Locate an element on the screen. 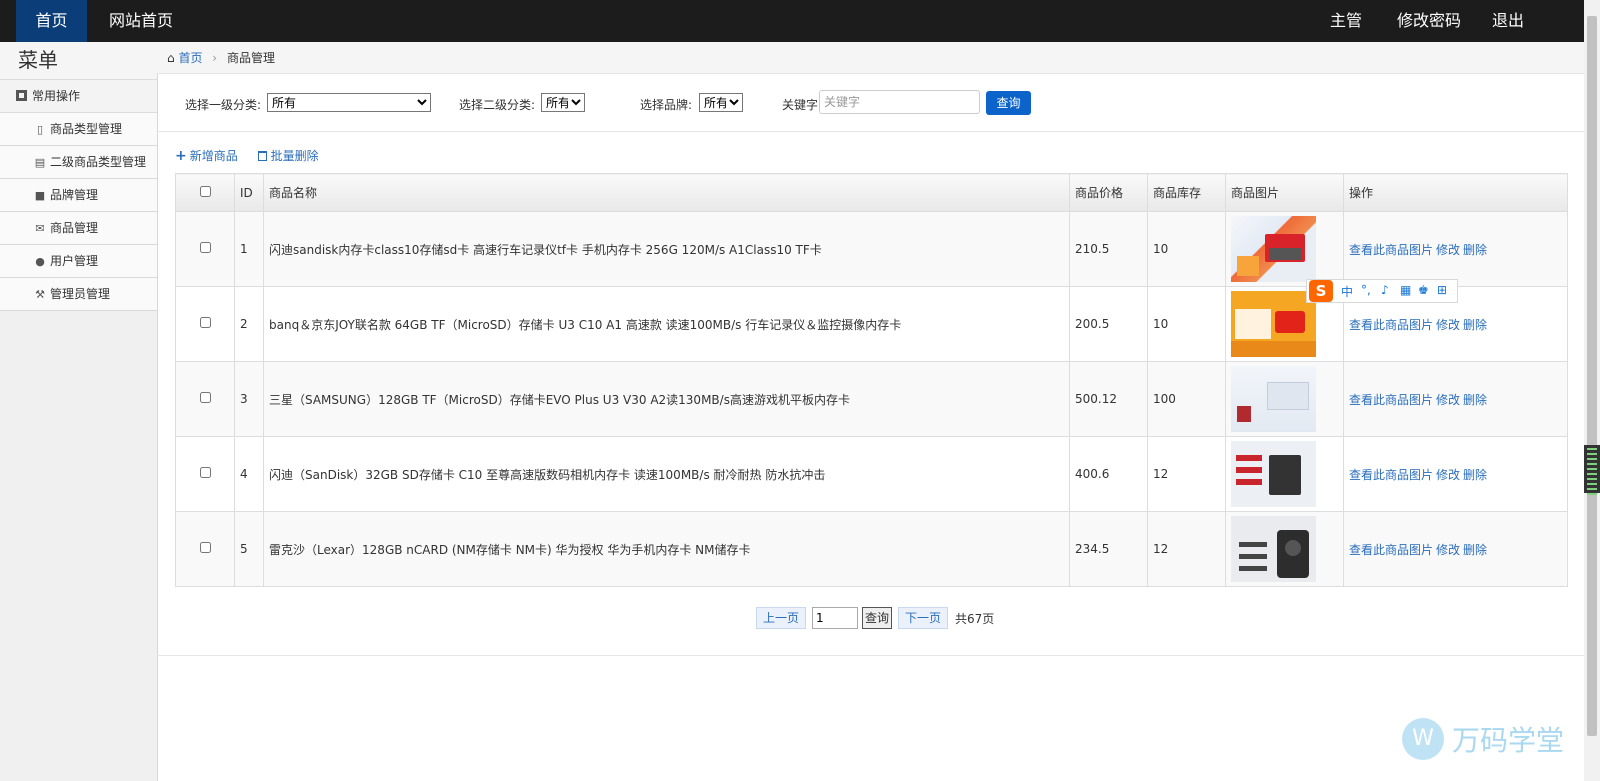 The height and width of the screenshot is (781, 1600). batch-delete-button: 批量删除 is located at coordinates (288, 156).